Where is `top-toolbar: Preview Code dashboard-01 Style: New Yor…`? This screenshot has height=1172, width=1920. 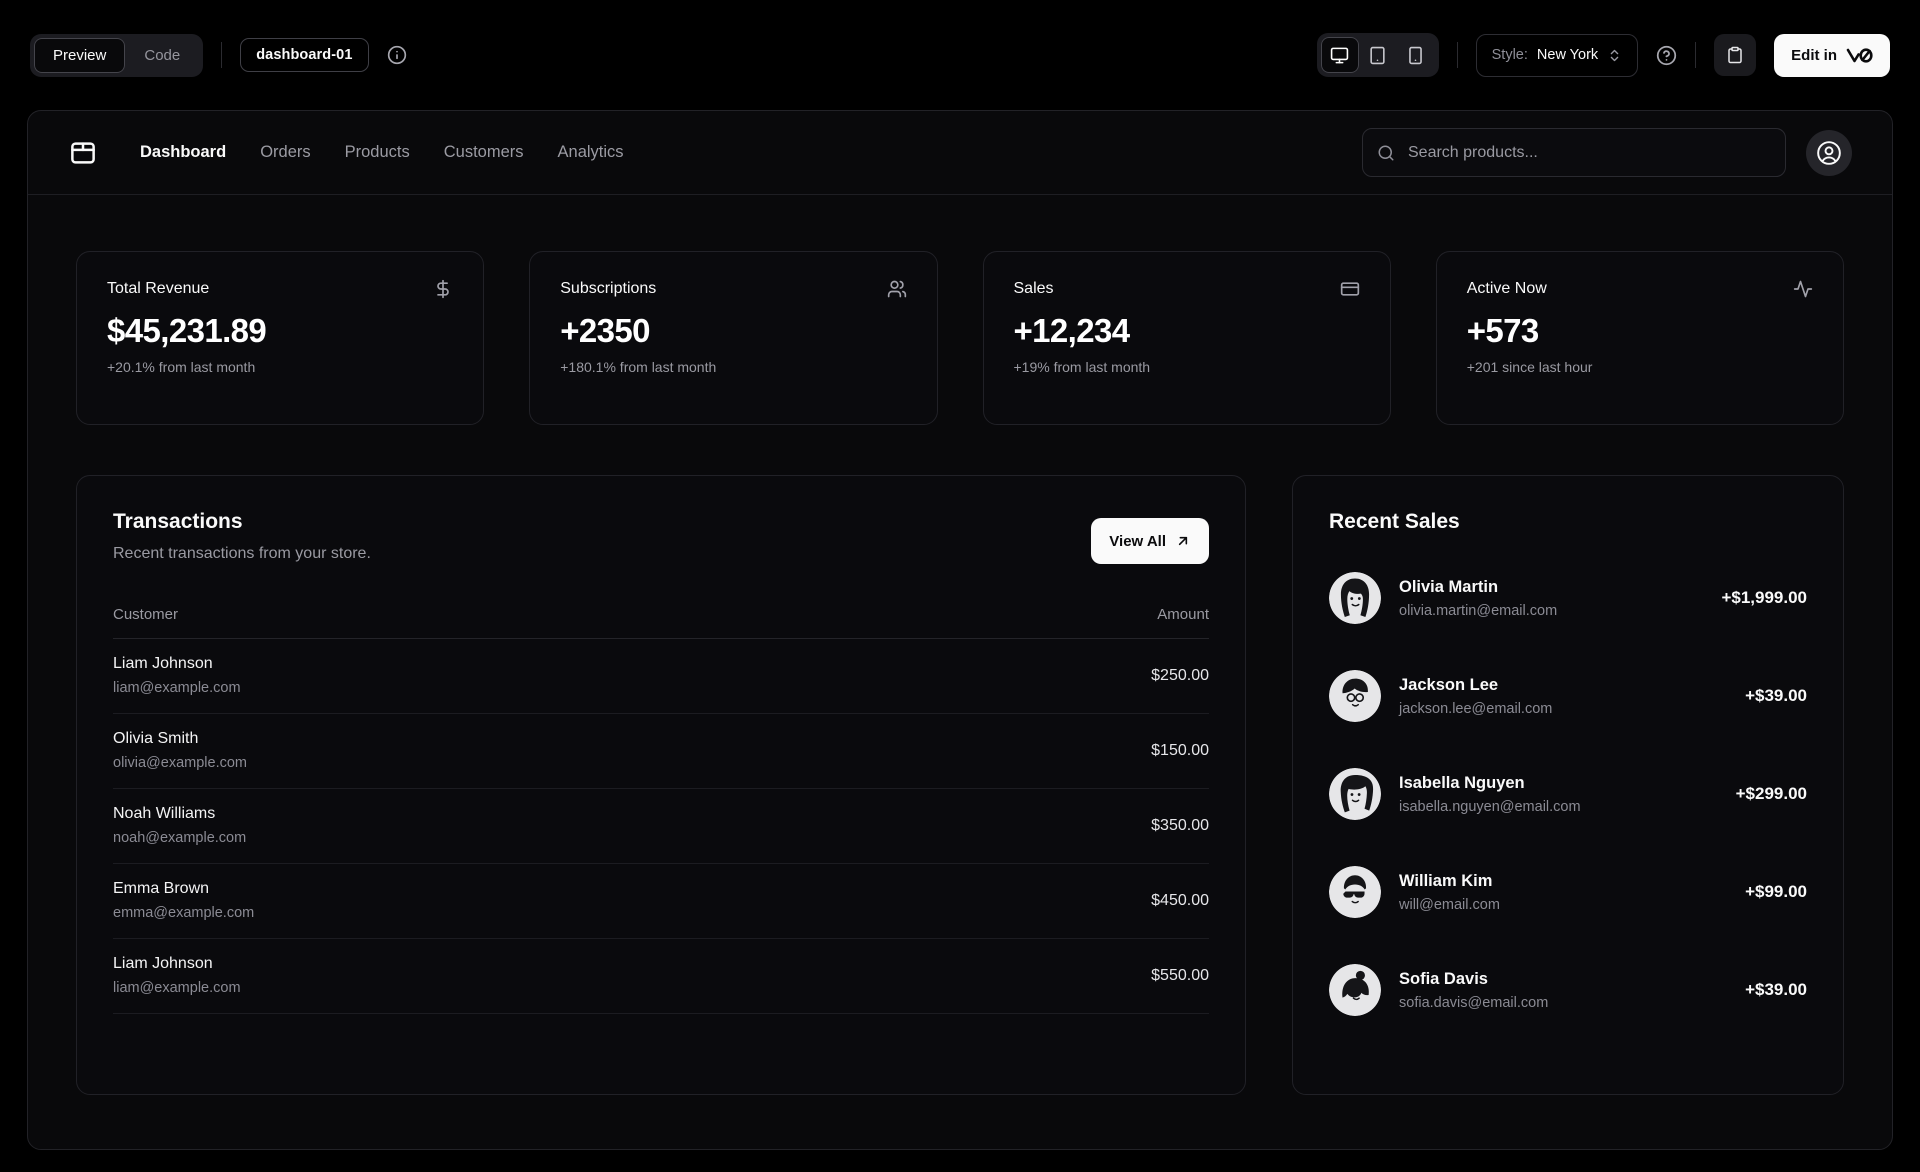
top-toolbar: Preview Code dashboard-01 Style: New Yor… is located at coordinates (960, 55).